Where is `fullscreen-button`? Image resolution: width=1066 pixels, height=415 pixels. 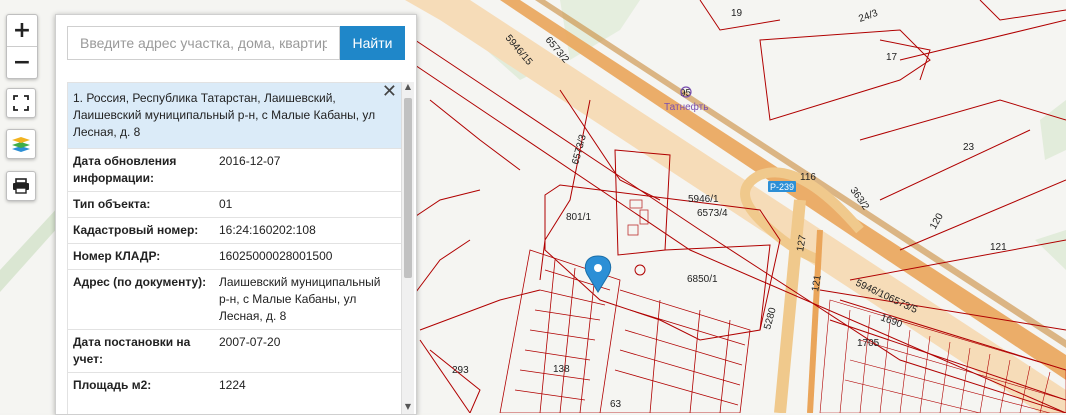
fullscreen-button is located at coordinates (21, 103).